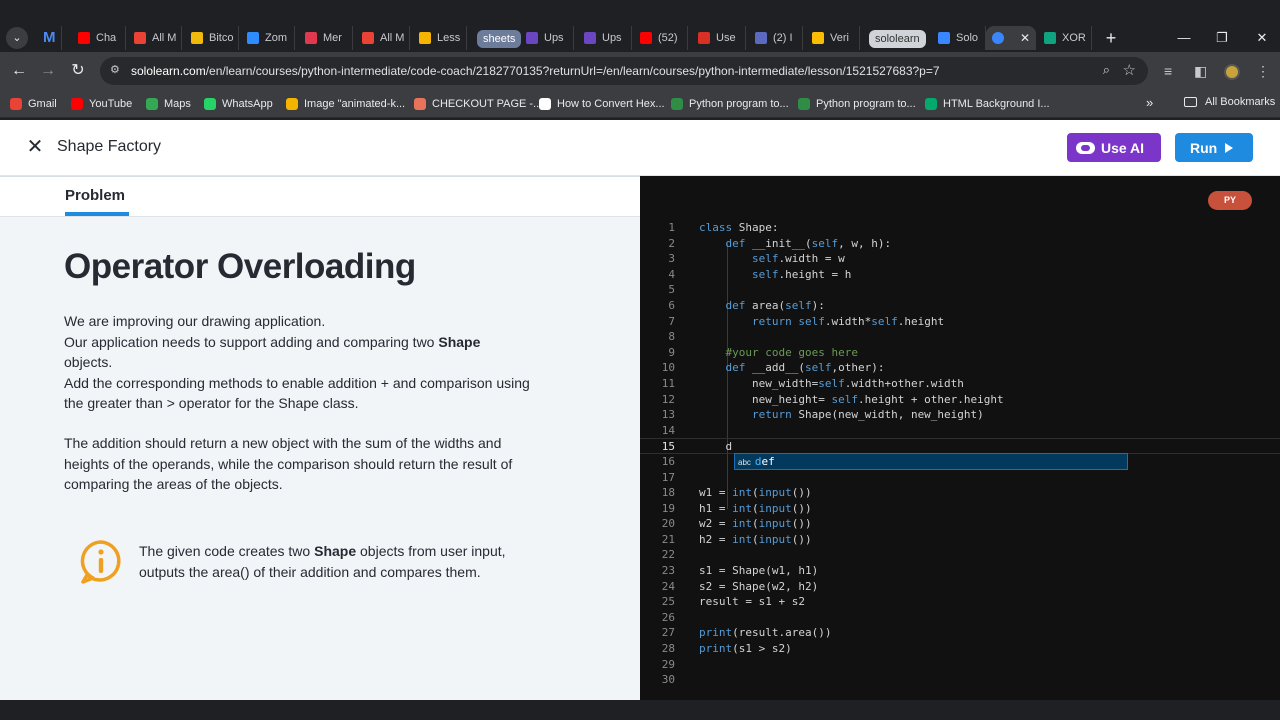 The height and width of the screenshot is (720, 1280). Describe the element at coordinates (960, 368) in the screenshot. I see `code-line: 10 def __add__(self,other):` at that location.